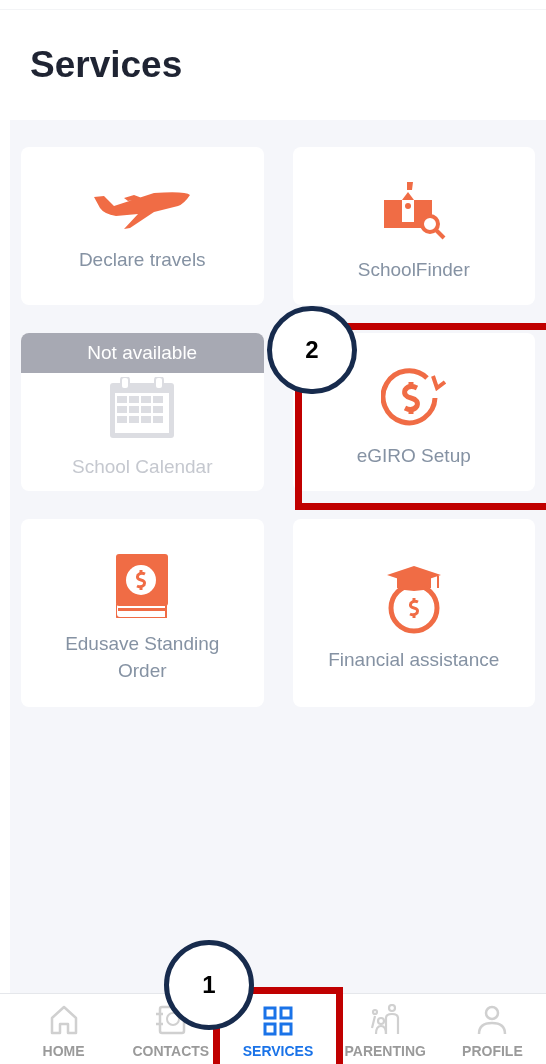  Describe the element at coordinates (106, 65) in the screenshot. I see `page-title: Services` at that location.